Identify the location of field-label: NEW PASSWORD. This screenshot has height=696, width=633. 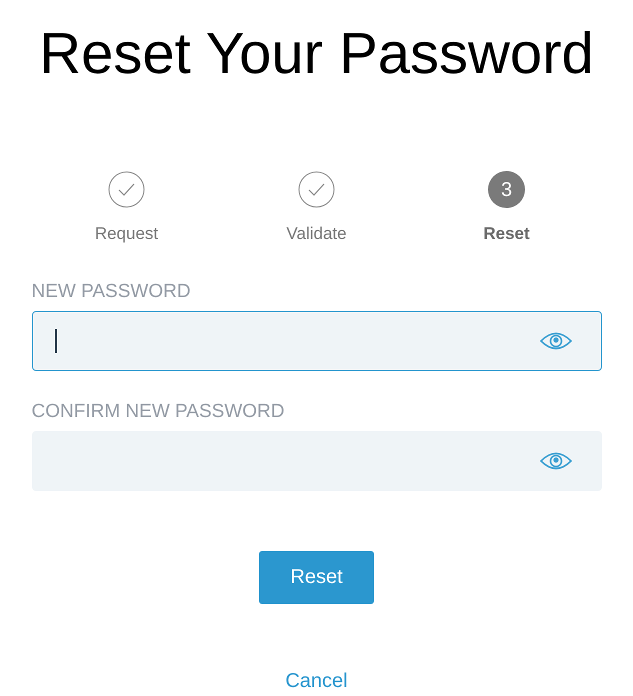
(112, 291).